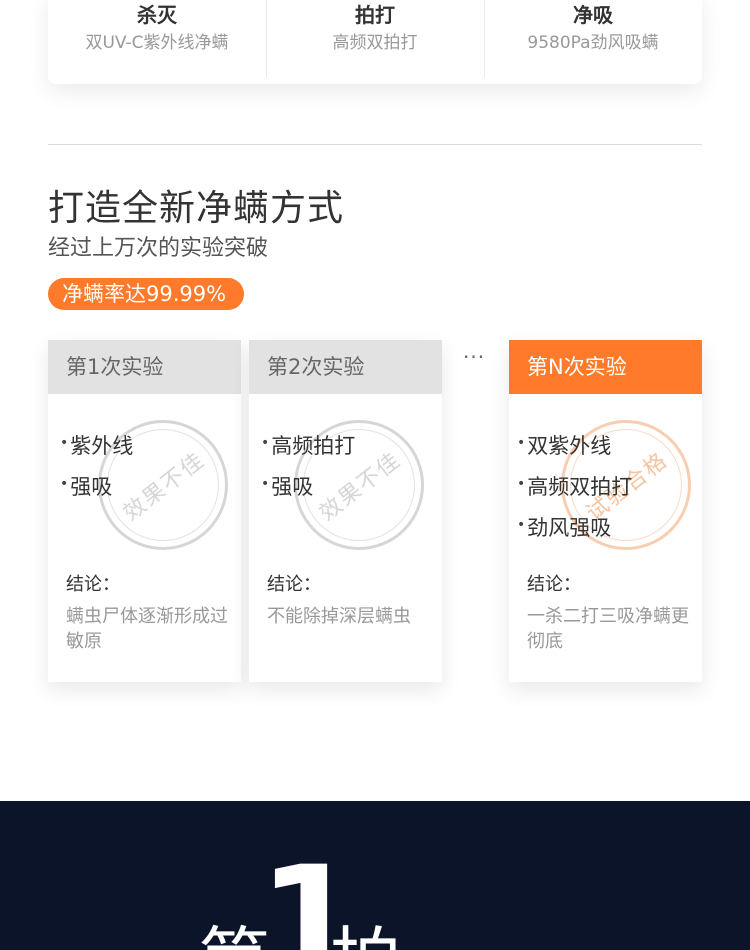 This screenshot has width=750, height=950. What do you see at coordinates (147, 629) in the screenshot?
I see `conclusion-text: 螨虫尸体逐渐形成过敏原` at bounding box center [147, 629].